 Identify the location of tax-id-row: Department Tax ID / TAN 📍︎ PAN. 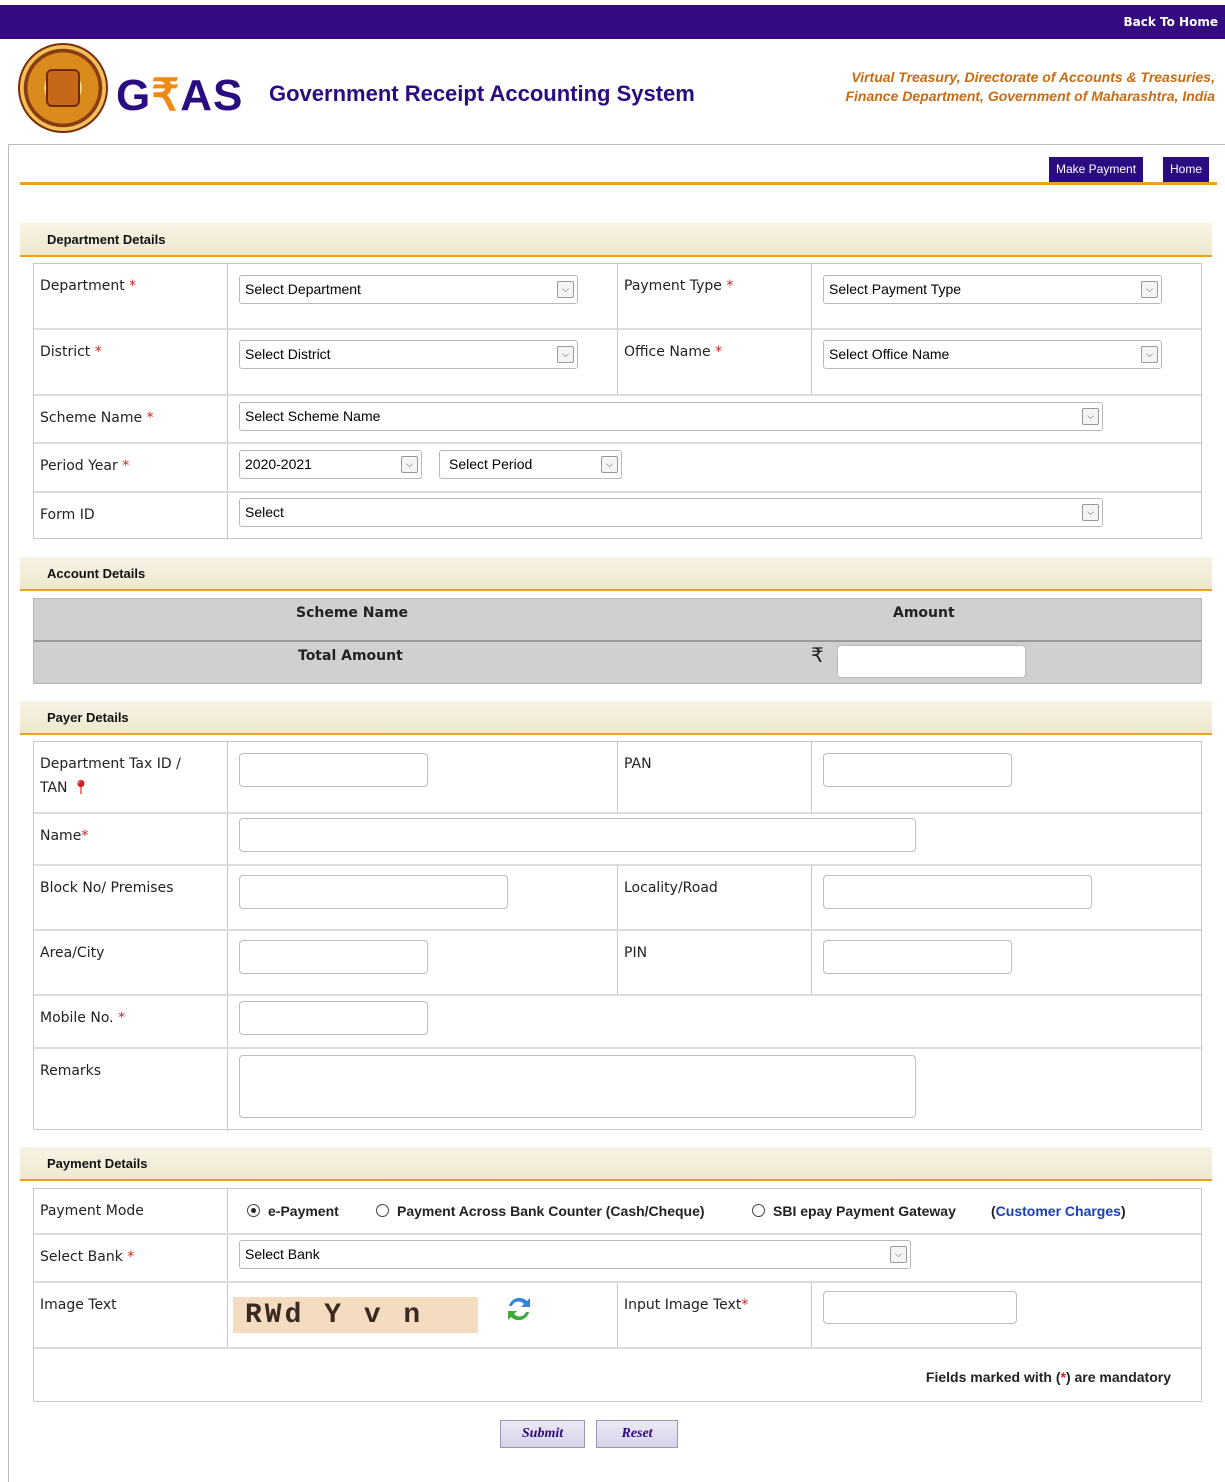
(617, 777).